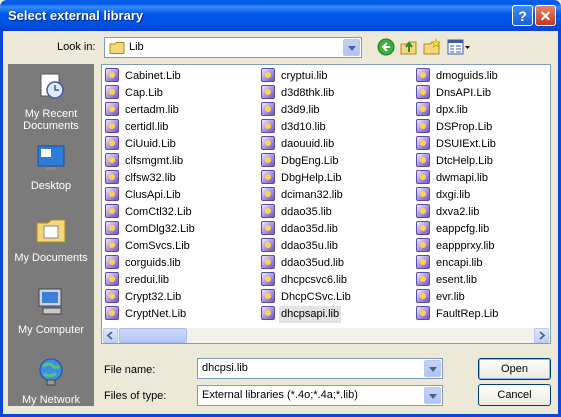 The height and width of the screenshot is (417, 561). I want to click on place-desktop: Desktop, so click(51, 167).